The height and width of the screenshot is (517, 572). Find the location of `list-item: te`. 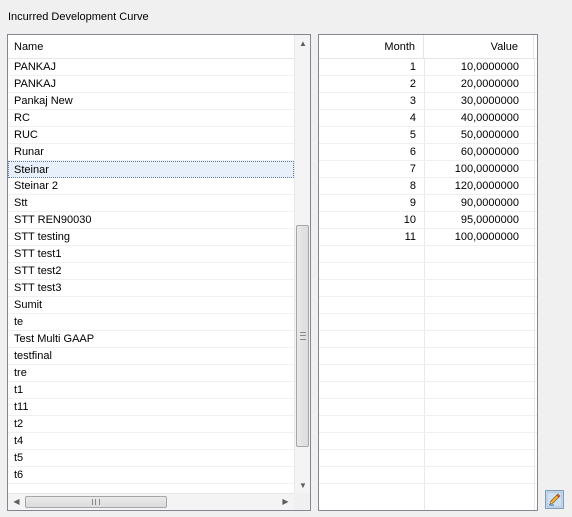

list-item: te is located at coordinates (151, 322).